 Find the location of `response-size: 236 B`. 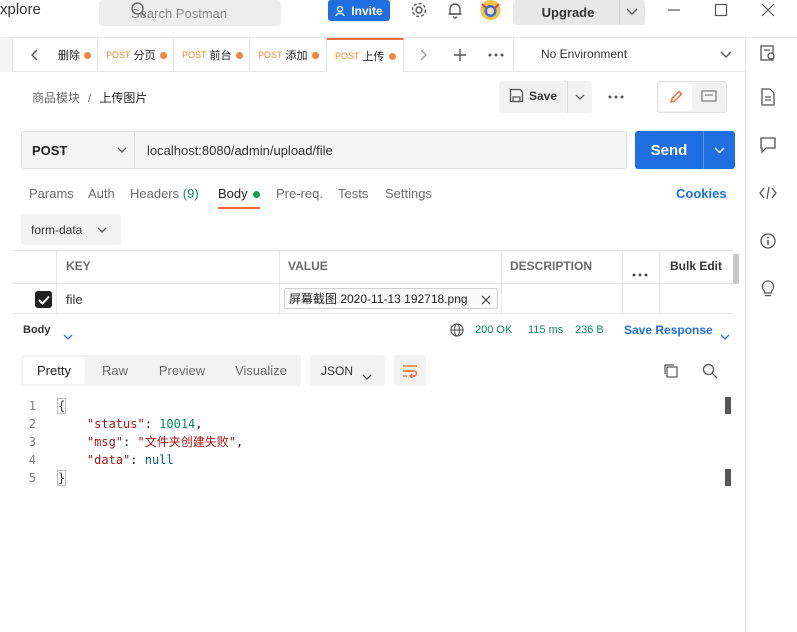

response-size: 236 B is located at coordinates (589, 330).